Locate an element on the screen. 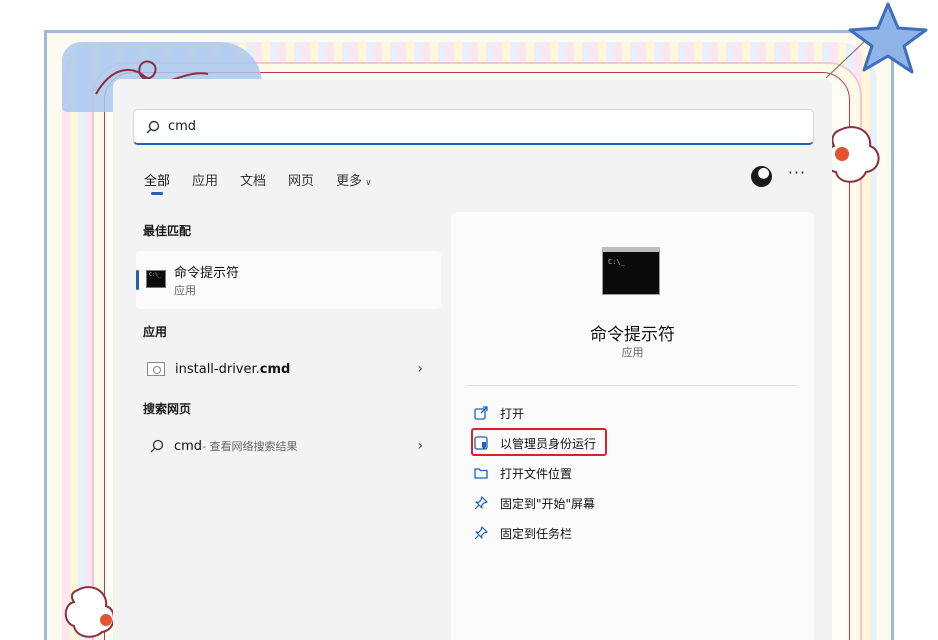  filter-tabs: 全部 应用 文档 网页 更多 ∨ is located at coordinates (269, 182).